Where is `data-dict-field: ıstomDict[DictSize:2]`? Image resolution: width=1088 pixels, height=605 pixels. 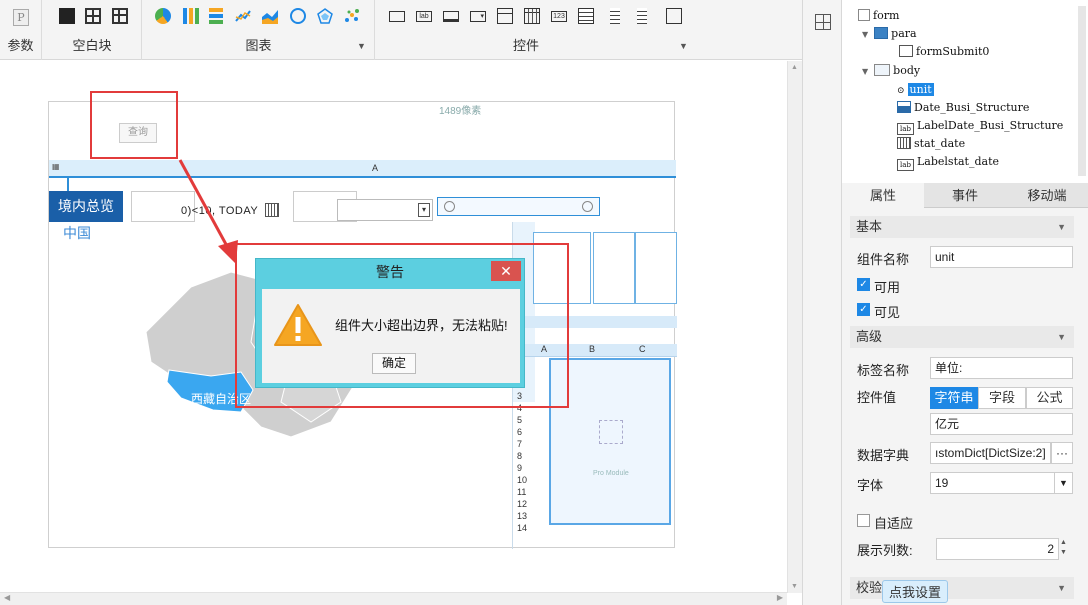 data-dict-field: ıstomDict[DictSize:2] is located at coordinates (990, 453).